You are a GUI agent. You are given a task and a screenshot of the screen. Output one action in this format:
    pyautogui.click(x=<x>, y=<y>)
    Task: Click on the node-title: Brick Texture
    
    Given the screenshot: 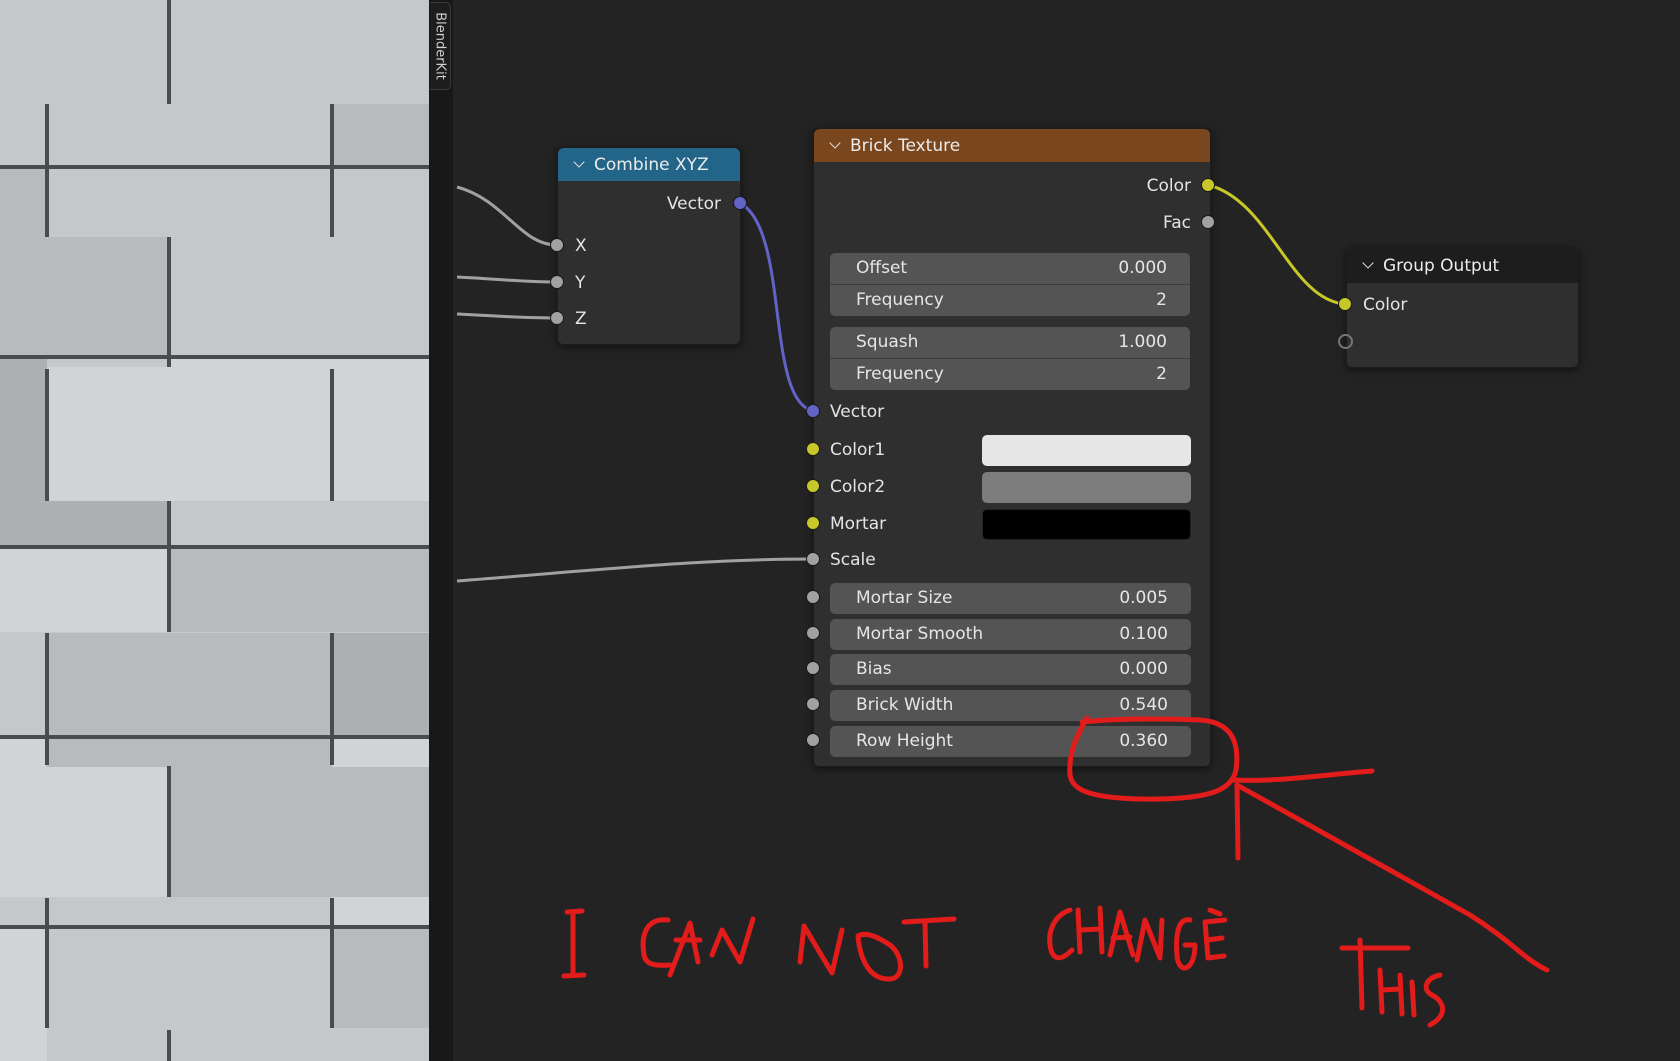 What is the action you would take?
    pyautogui.click(x=905, y=145)
    